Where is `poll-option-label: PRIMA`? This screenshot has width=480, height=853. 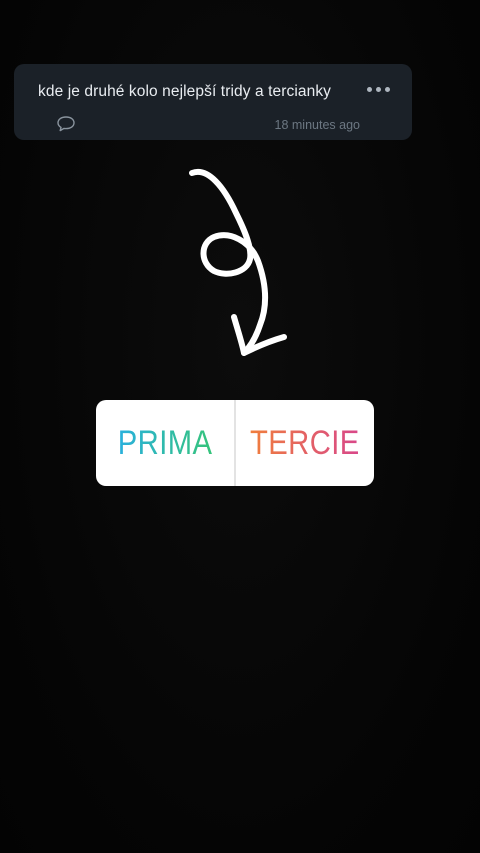 poll-option-label: PRIMA is located at coordinates (165, 442).